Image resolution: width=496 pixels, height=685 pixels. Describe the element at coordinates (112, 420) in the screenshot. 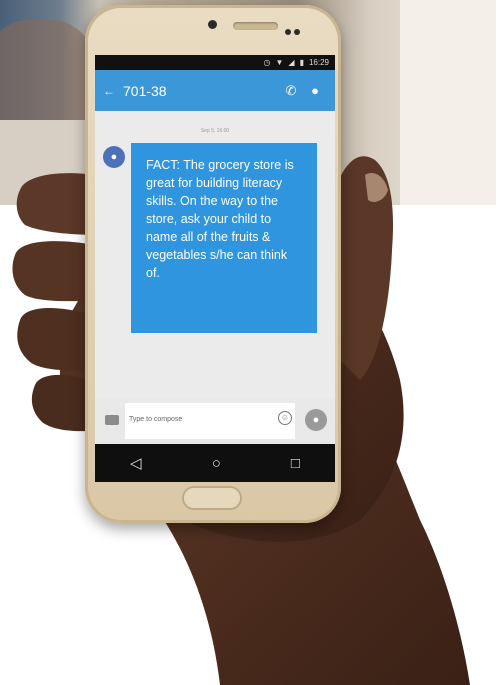

I see `keyboard-icon` at that location.